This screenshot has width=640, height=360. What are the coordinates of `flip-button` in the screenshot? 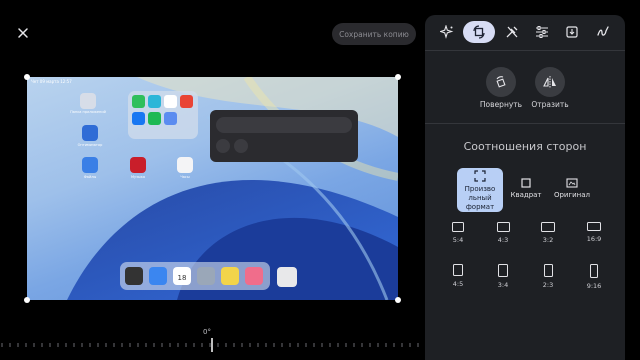 It's located at (550, 82).